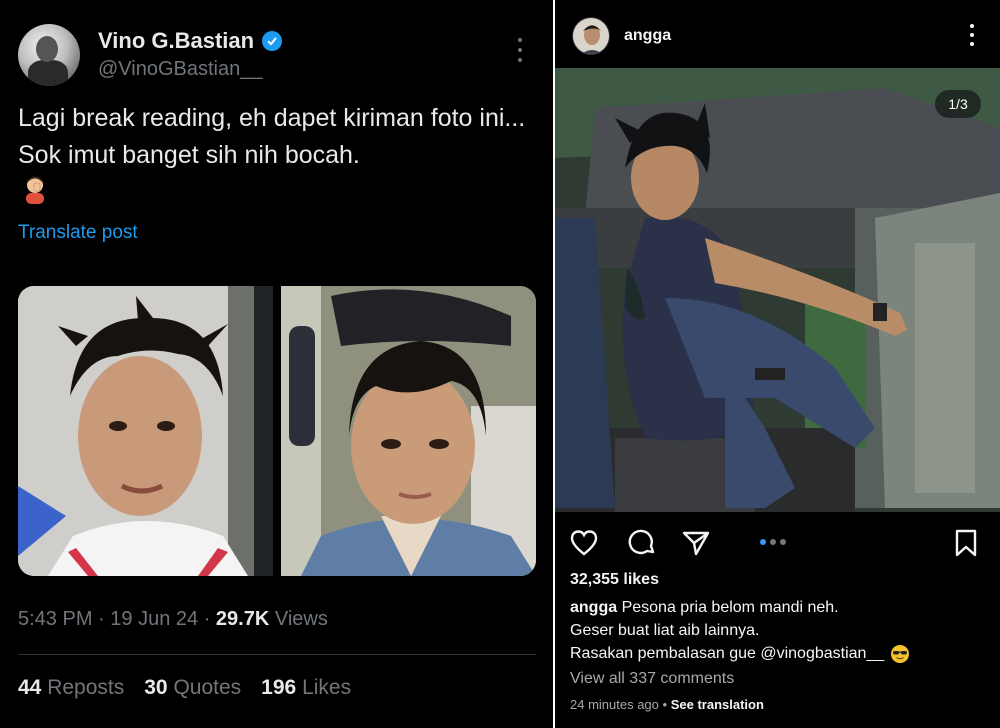  What do you see at coordinates (614, 704) in the screenshot?
I see `time-ago: 24 minutes ago` at bounding box center [614, 704].